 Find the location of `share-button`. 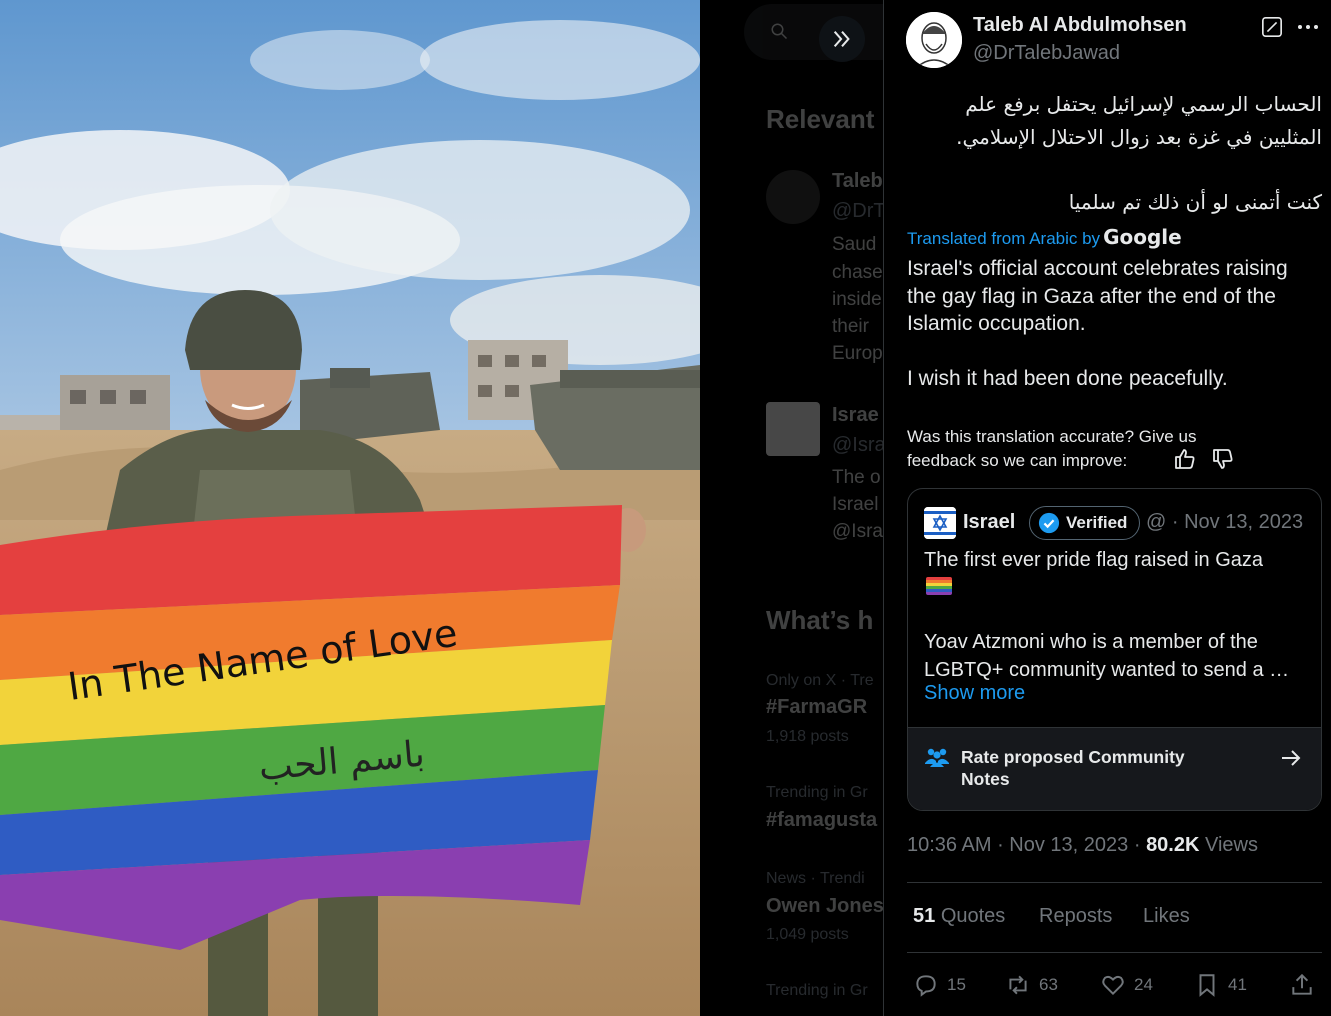

share-button is located at coordinates (1302, 985).